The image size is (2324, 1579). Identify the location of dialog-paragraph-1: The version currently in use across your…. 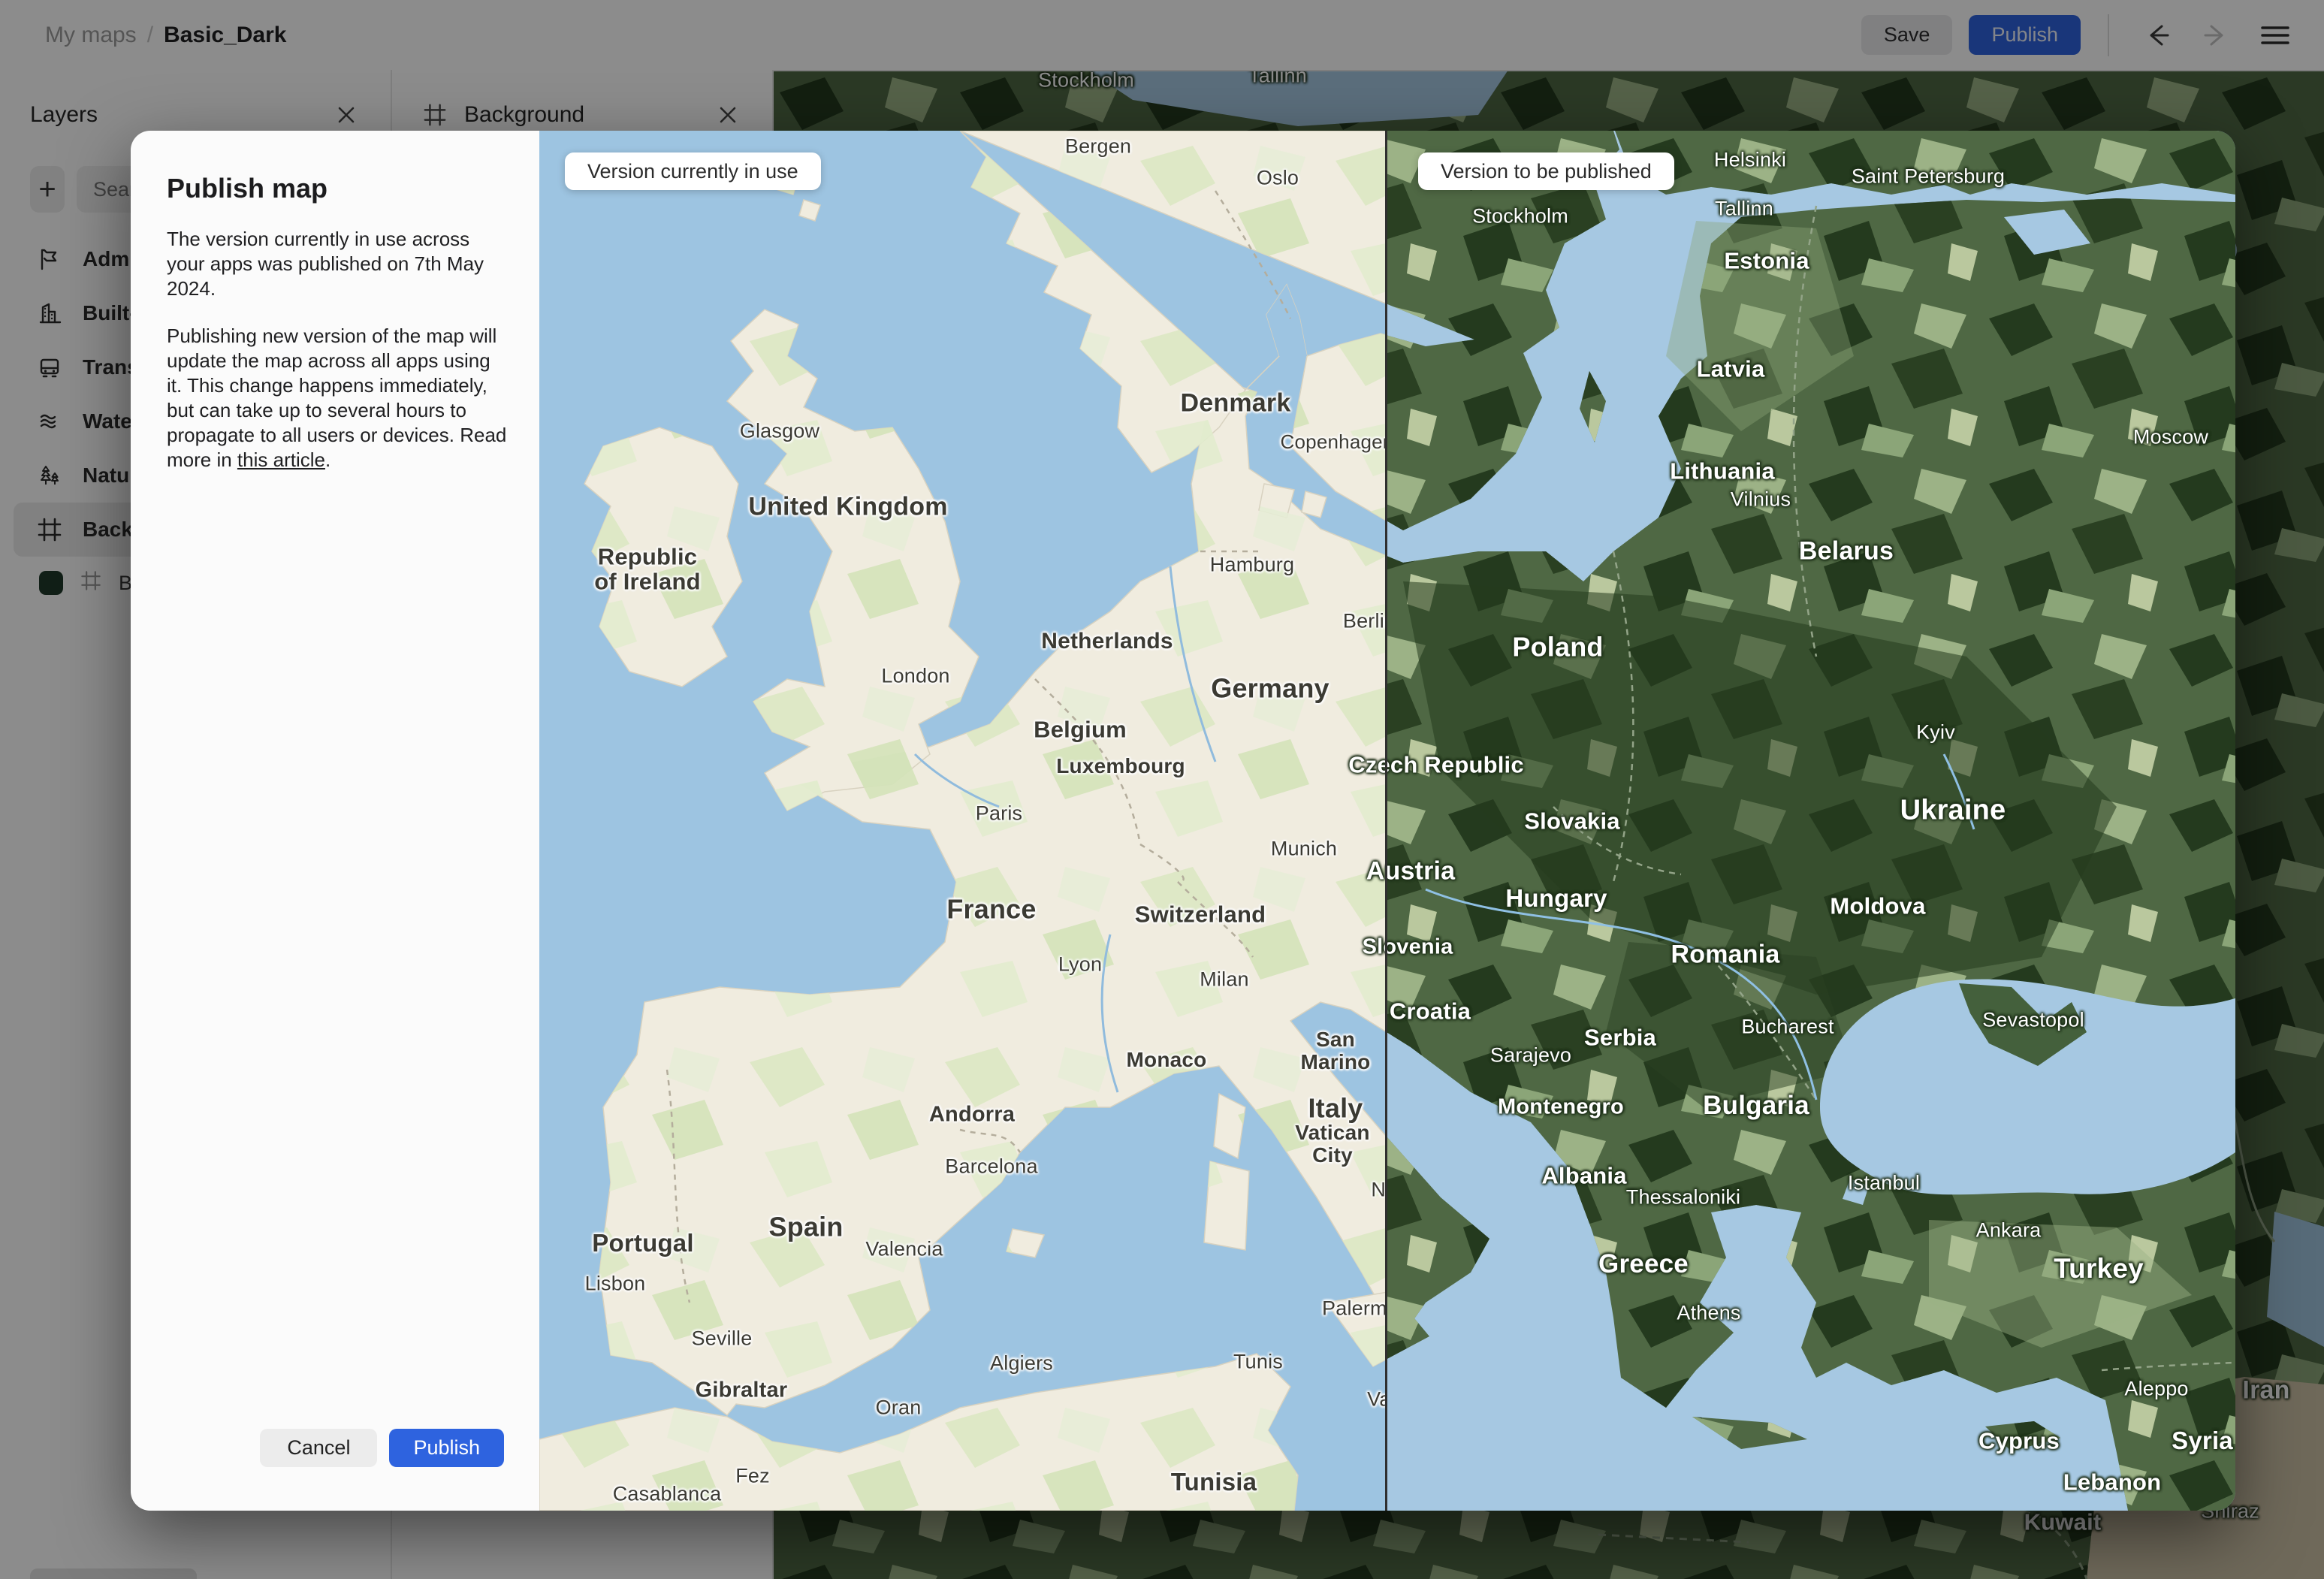
(325, 264).